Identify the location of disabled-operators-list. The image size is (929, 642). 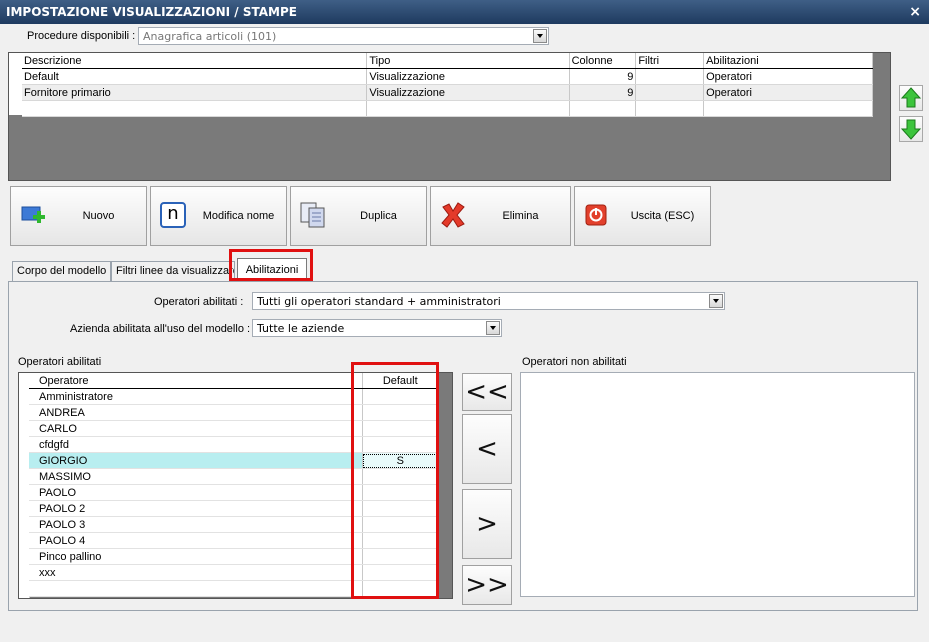
(717, 484).